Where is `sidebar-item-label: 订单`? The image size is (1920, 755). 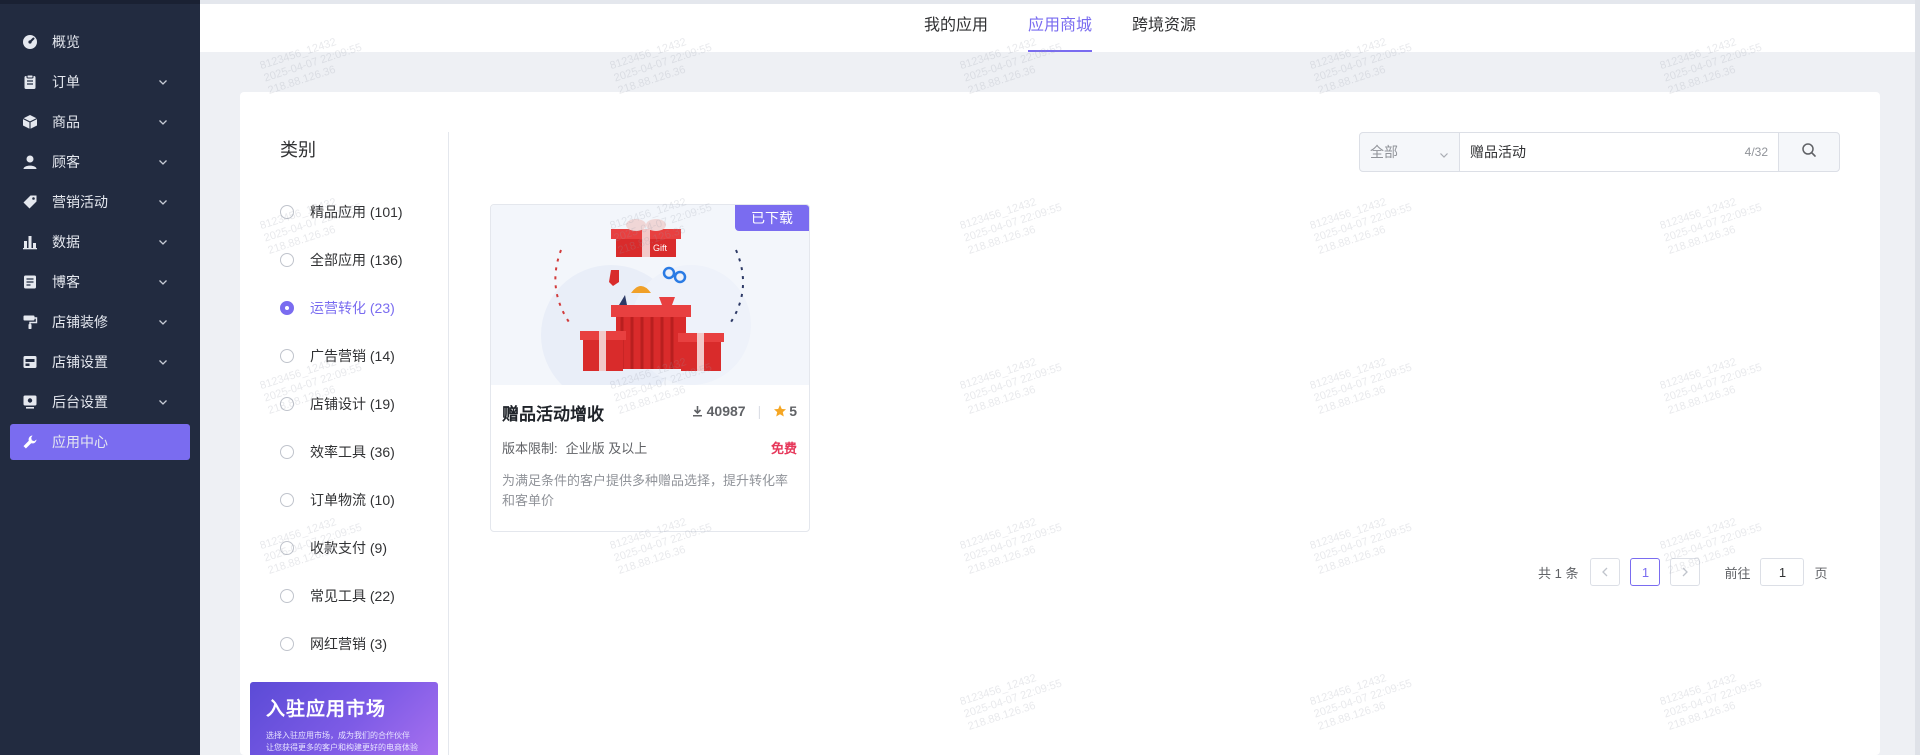 sidebar-item-label: 订单 is located at coordinates (66, 82).